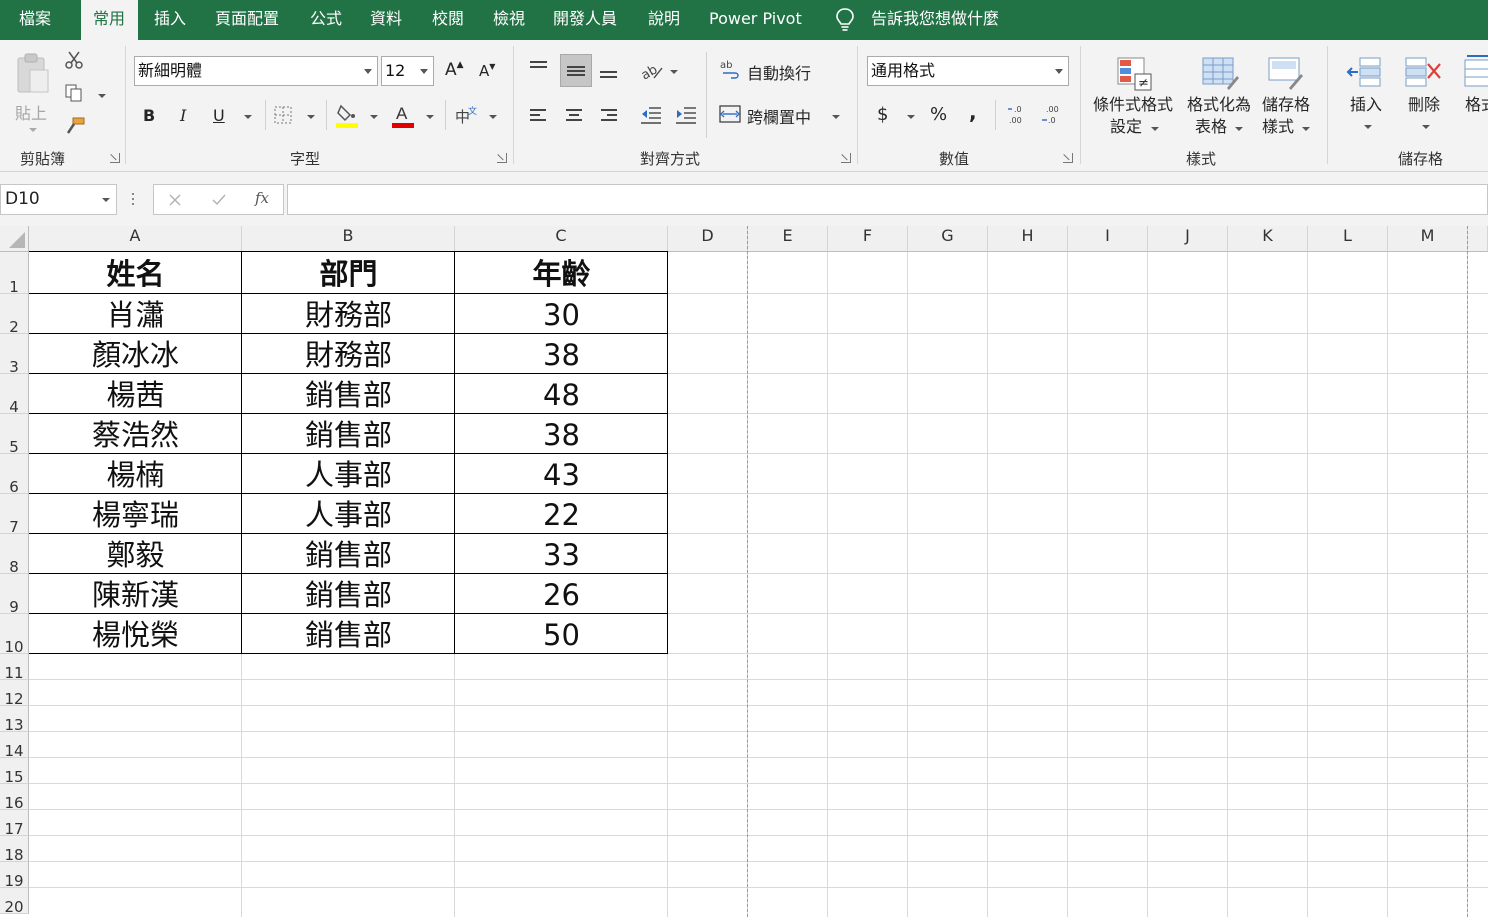 This screenshot has height=917, width=1488. What do you see at coordinates (1478, 239) in the screenshot?
I see `column-header-overflow` at bounding box center [1478, 239].